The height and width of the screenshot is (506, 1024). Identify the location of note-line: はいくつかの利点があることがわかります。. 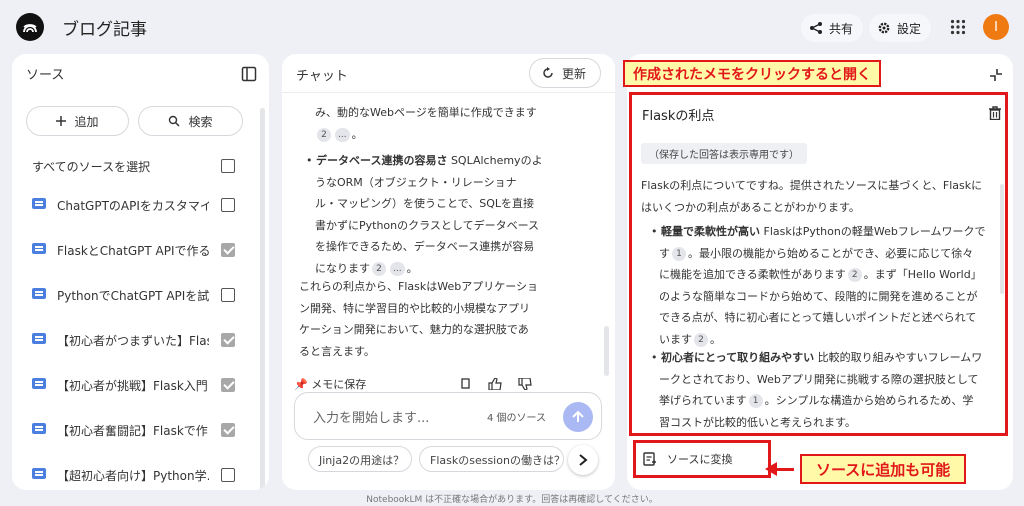
(750, 207).